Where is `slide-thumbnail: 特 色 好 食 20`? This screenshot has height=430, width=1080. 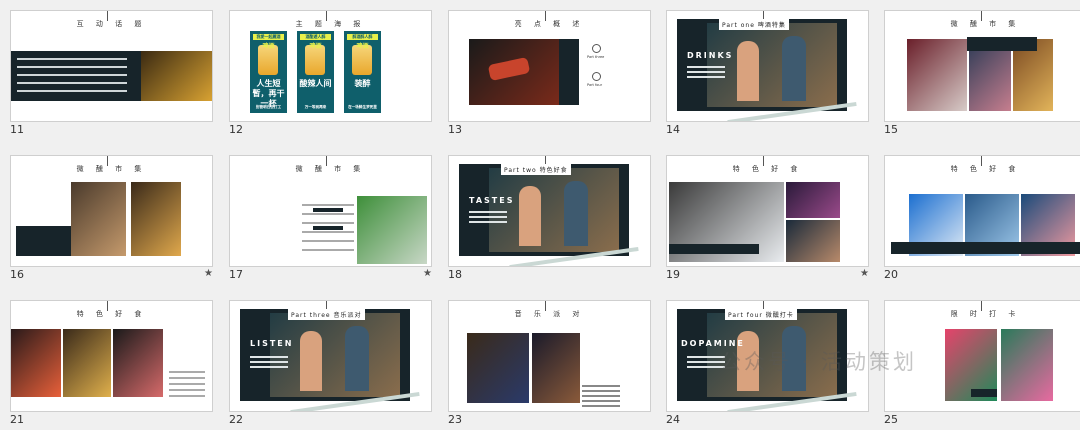 slide-thumbnail: 特 色 好 食 20 is located at coordinates (982, 220).